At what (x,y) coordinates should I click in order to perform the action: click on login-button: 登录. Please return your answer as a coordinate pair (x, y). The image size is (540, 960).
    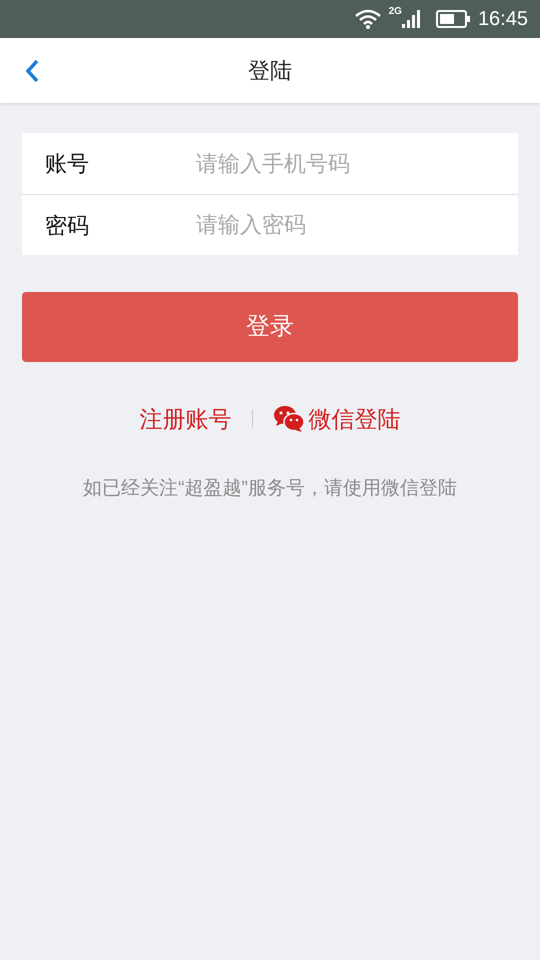
    Looking at the image, I should click on (270, 327).